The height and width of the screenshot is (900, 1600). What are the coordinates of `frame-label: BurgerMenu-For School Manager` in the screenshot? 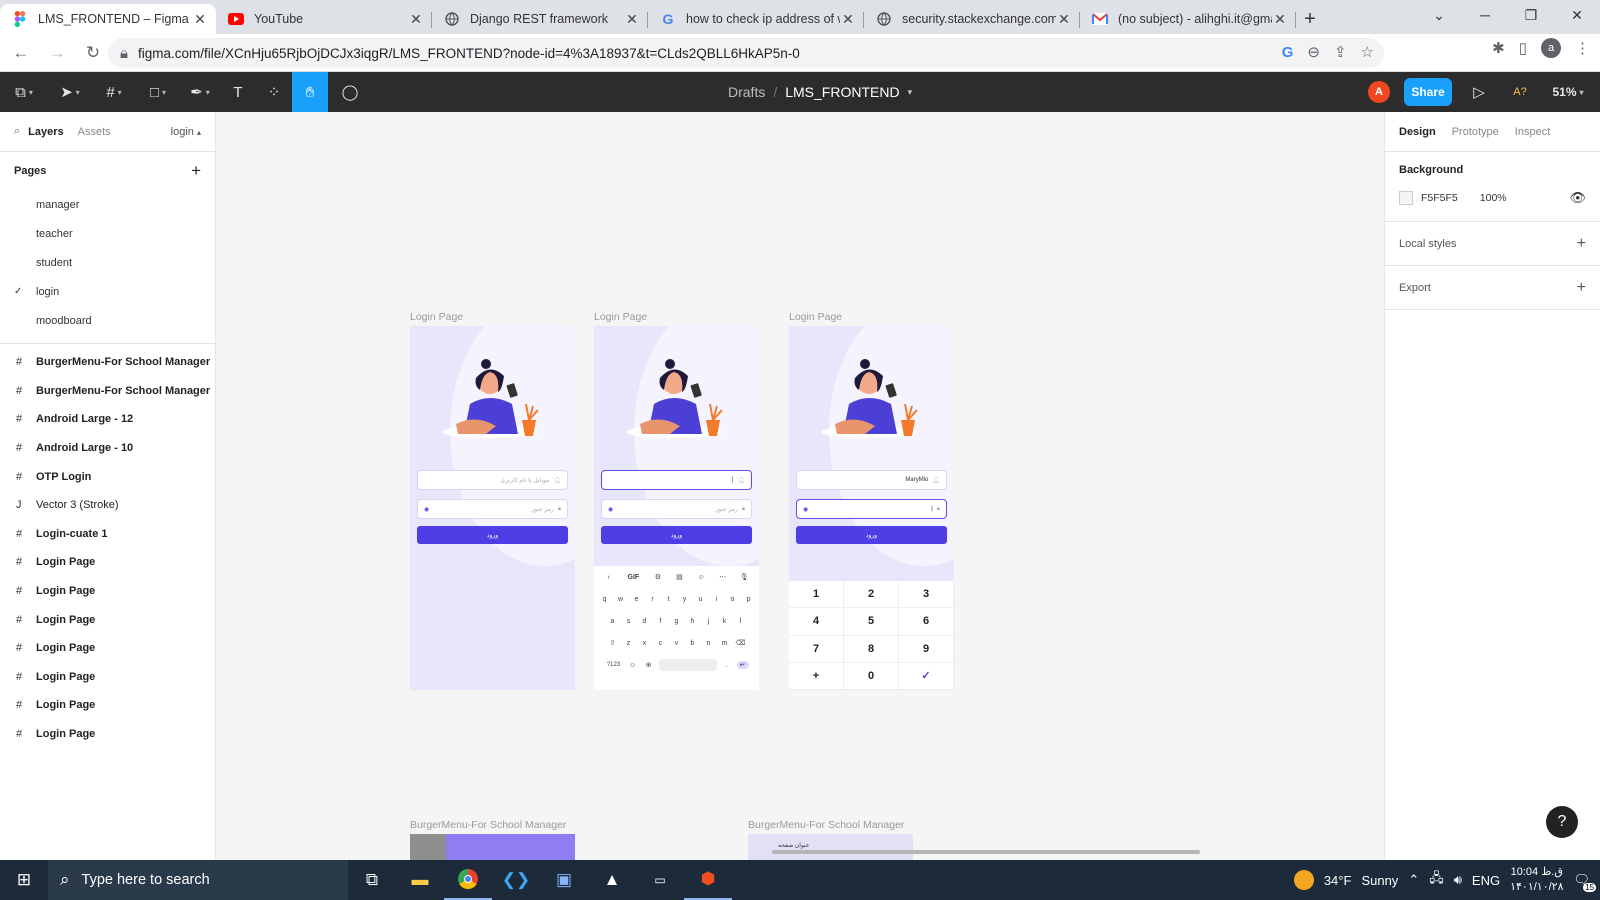 It's located at (826, 825).